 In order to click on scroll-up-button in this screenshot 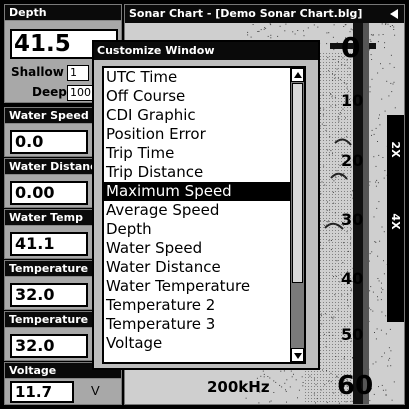, I will do `click(297, 75)`.